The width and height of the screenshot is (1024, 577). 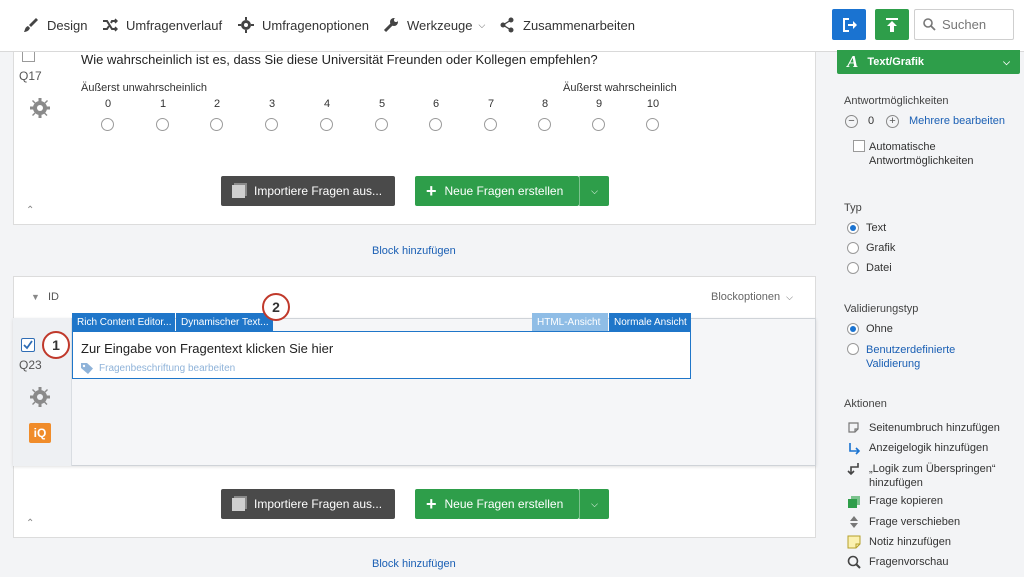 What do you see at coordinates (108, 104) in the screenshot?
I see `scale-number: 0` at bounding box center [108, 104].